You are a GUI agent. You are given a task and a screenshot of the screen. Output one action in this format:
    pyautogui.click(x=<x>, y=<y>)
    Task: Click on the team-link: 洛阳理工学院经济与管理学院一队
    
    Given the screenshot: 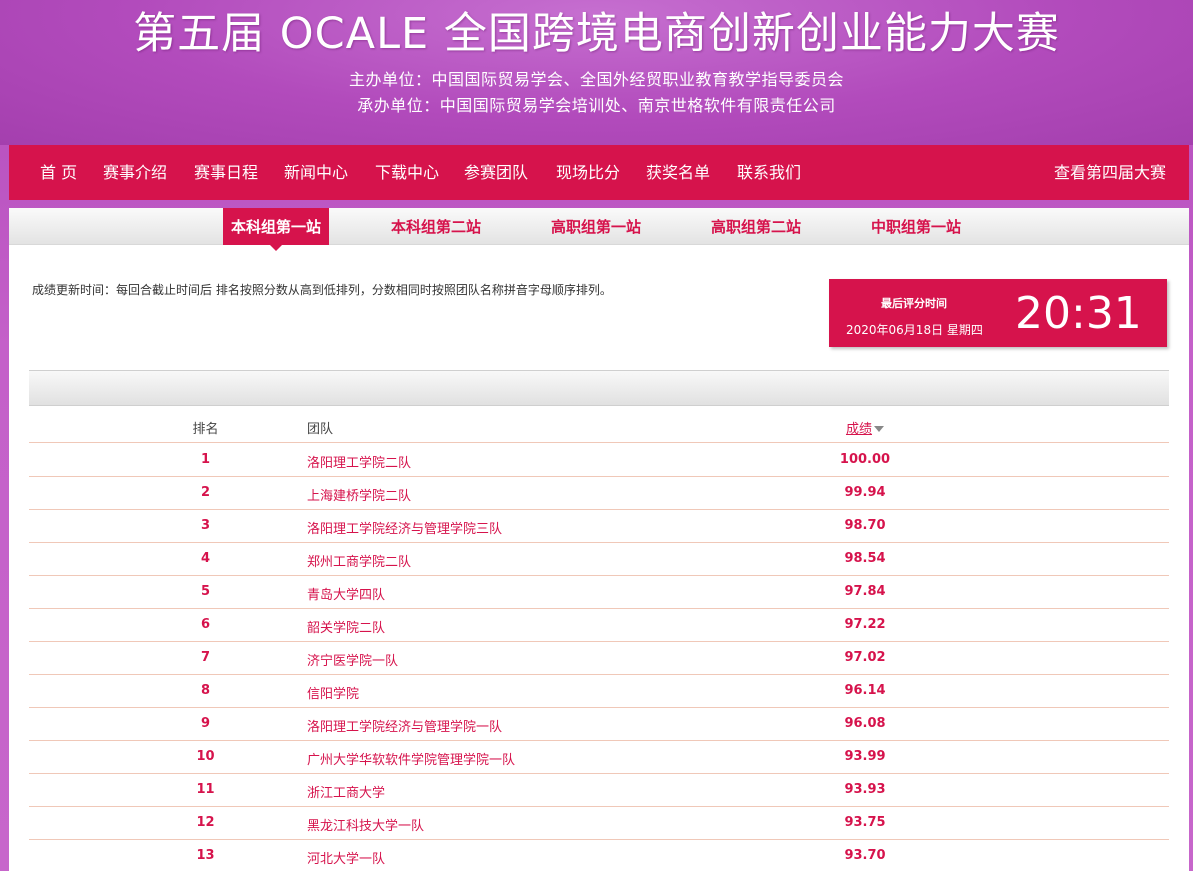 What is the action you would take?
    pyautogui.click(x=404, y=725)
    